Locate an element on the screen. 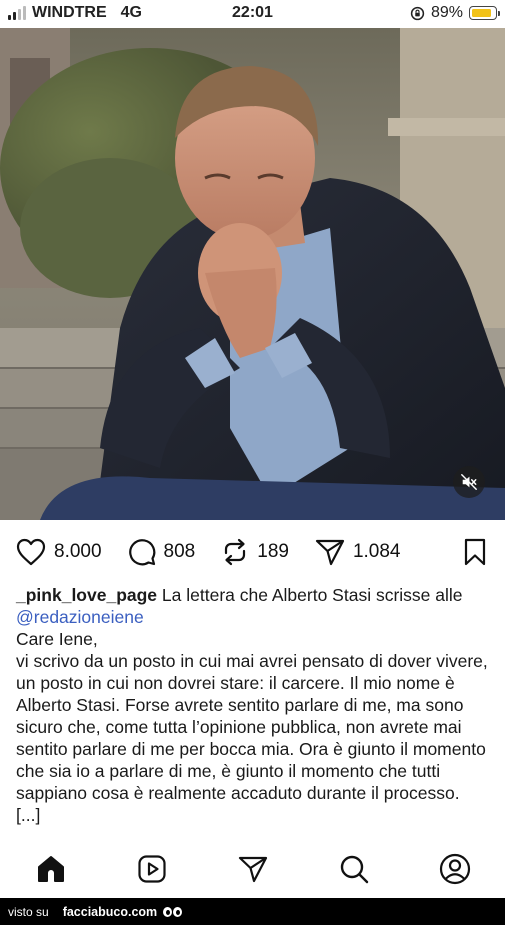 The image size is (505, 925). watermark-bar: visto su facciabuco.com is located at coordinates (252, 911).